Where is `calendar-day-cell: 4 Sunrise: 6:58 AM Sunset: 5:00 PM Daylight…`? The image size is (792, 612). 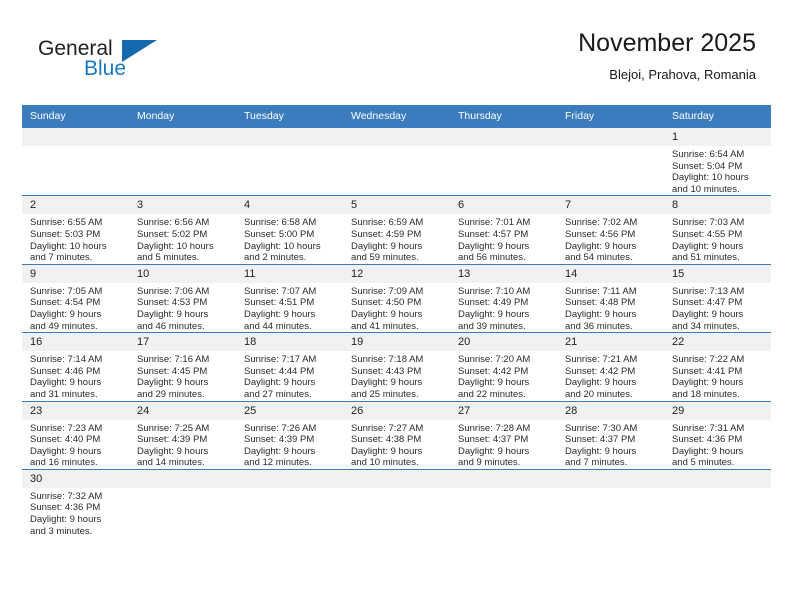 calendar-day-cell: 4 Sunrise: 6:58 AM Sunset: 5:00 PM Daylight… is located at coordinates (289, 230).